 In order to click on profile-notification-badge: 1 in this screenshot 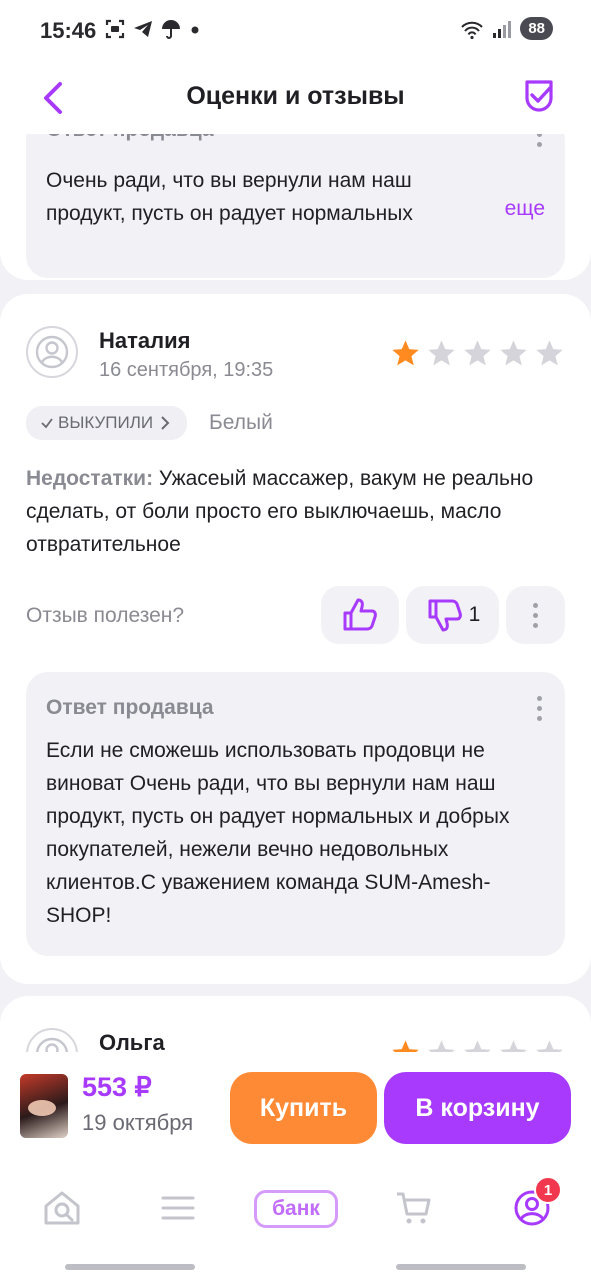, I will do `click(548, 1190)`.